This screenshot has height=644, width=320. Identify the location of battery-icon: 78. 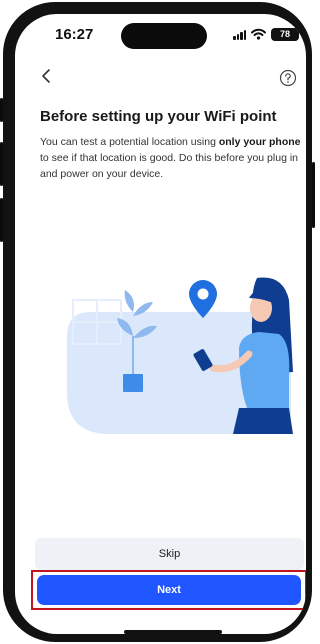
(285, 34).